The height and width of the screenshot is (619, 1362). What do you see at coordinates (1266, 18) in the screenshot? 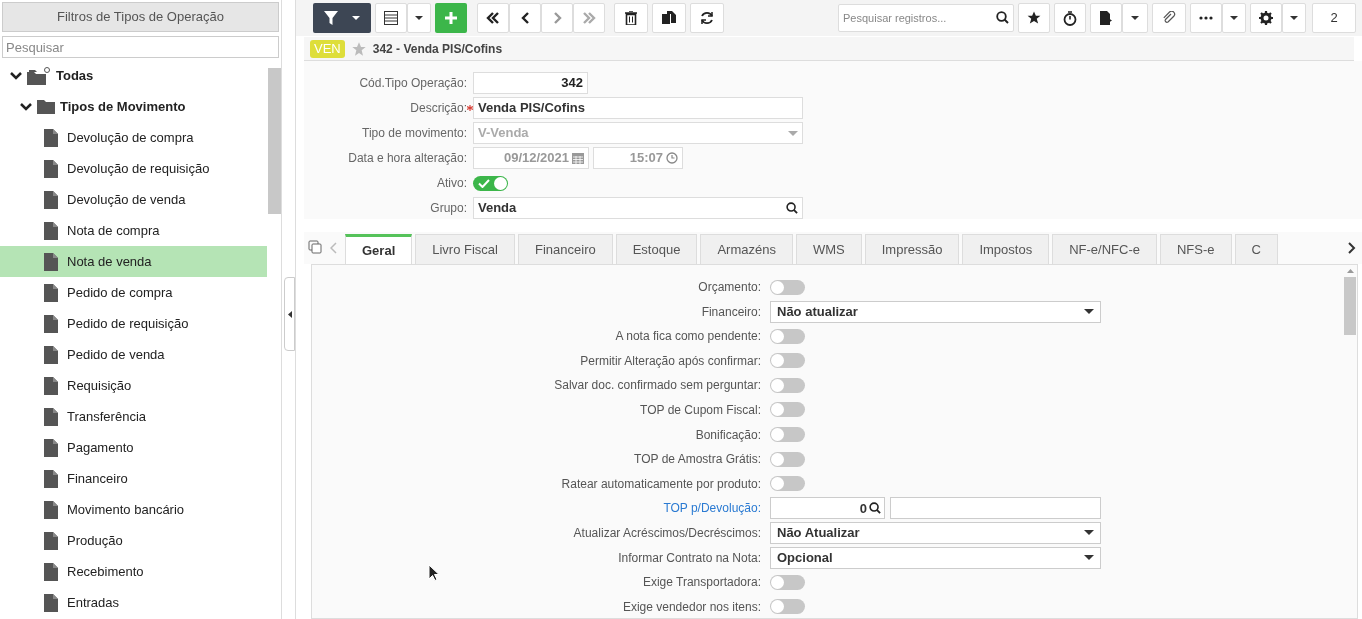
I see `settings-button` at bounding box center [1266, 18].